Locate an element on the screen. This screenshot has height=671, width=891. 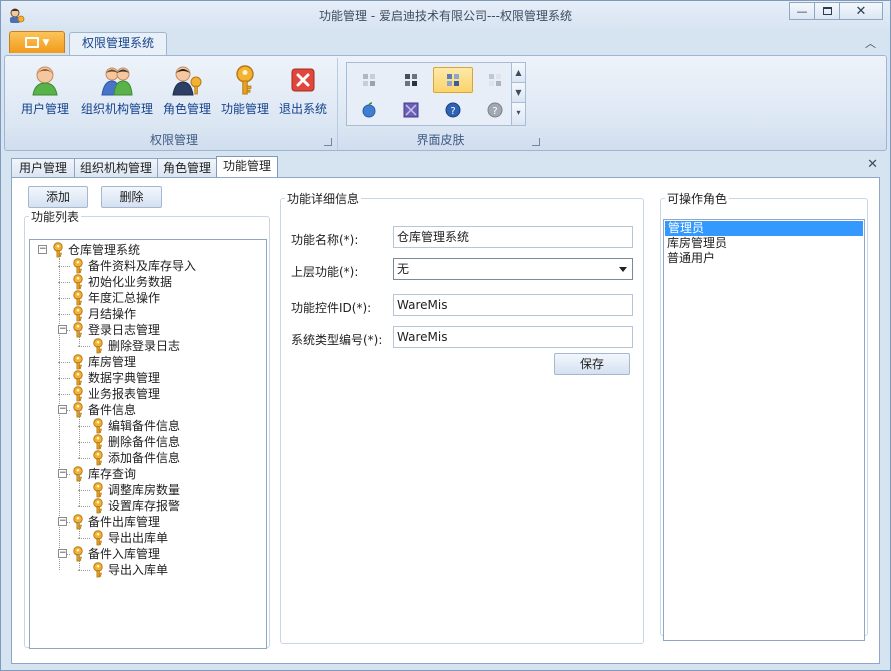
tab-function-management: 功能管理 is located at coordinates (247, 167).